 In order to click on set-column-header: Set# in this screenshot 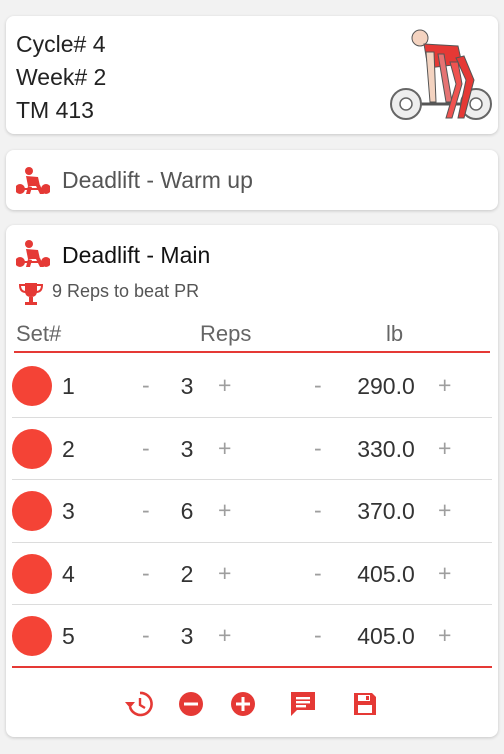, I will do `click(39, 333)`.